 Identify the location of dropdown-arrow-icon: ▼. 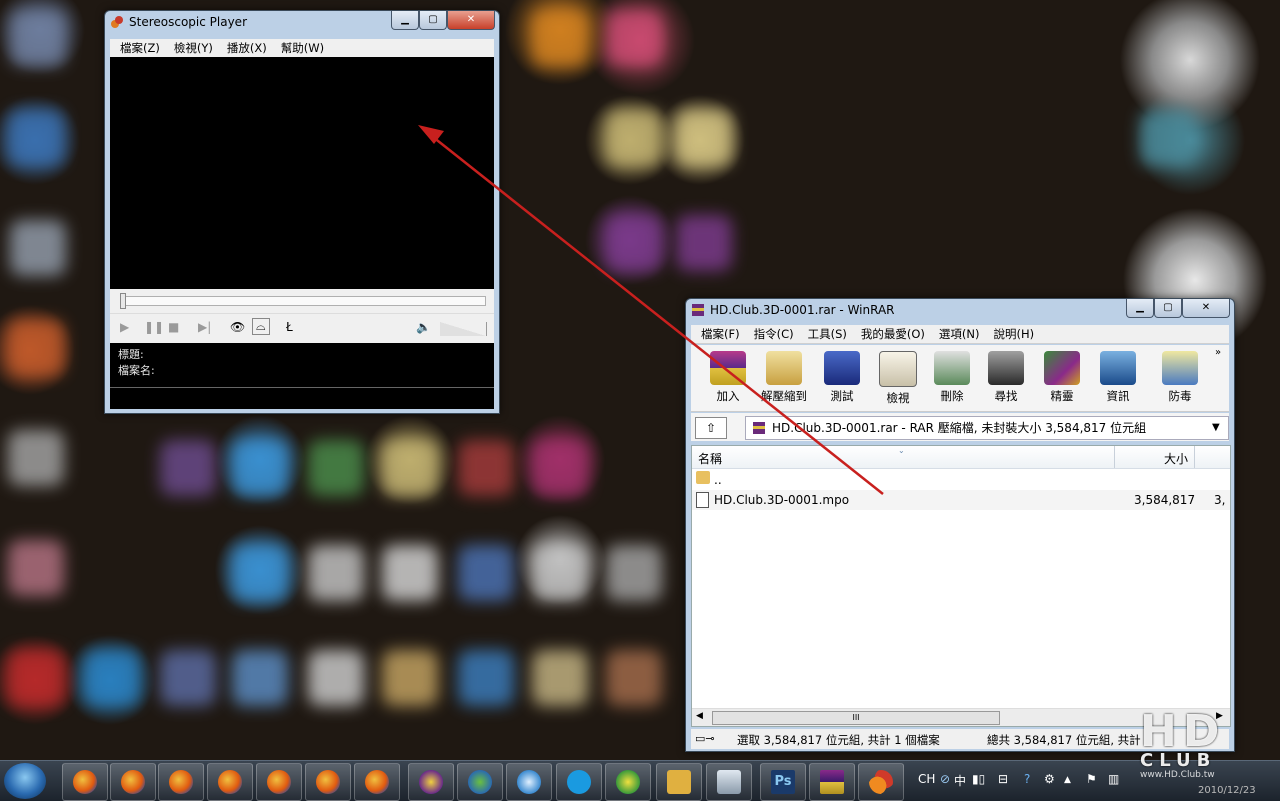
(1216, 428).